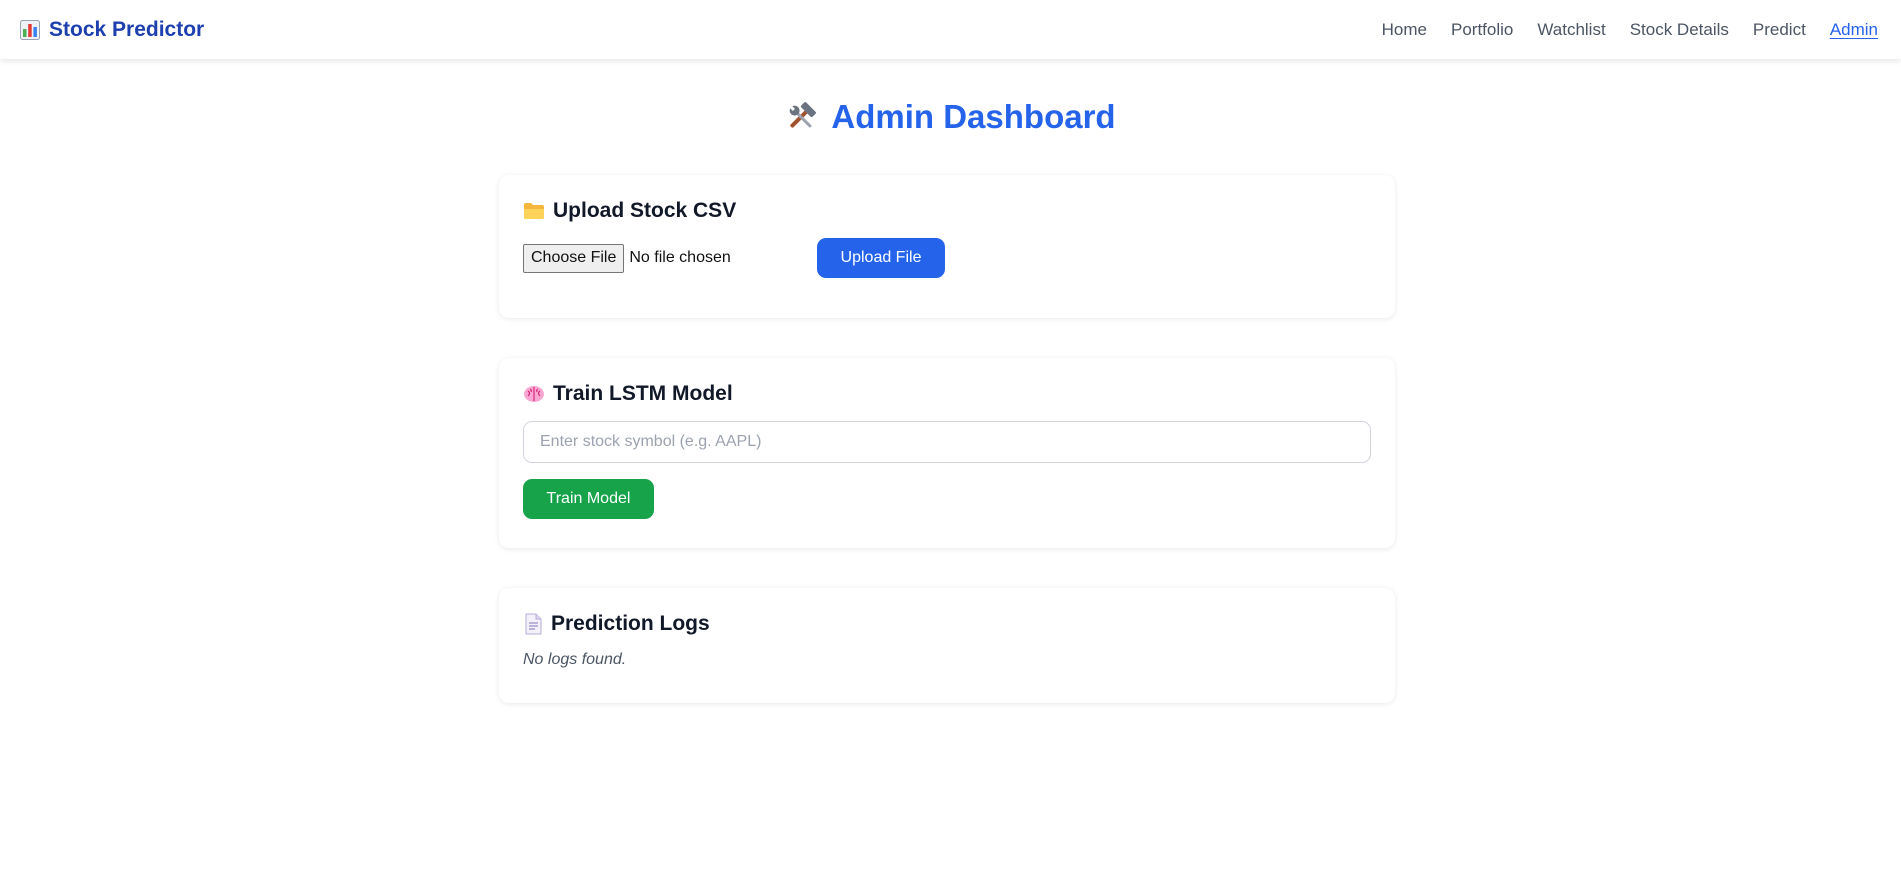 This screenshot has width=1901, height=890. What do you see at coordinates (1571, 30) in the screenshot?
I see `nav-link-watchlist: Watchlist` at bounding box center [1571, 30].